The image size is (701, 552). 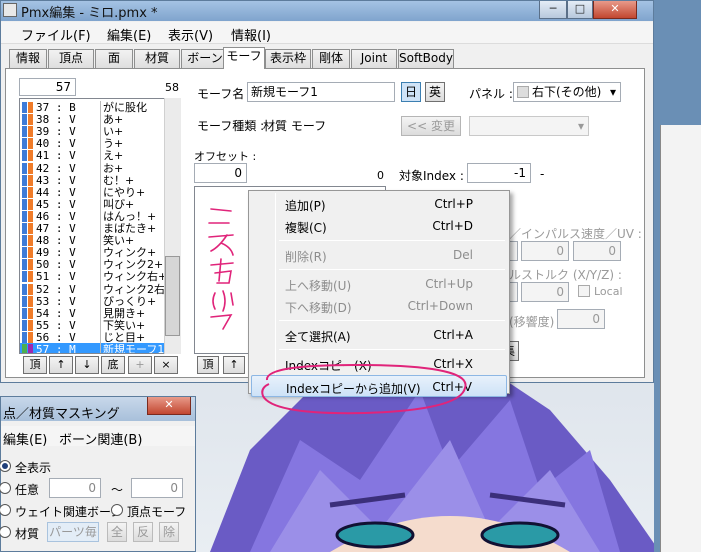 I want to click on morph-list-item: 57 : M 新規モーフ1, so click(x=92, y=348).